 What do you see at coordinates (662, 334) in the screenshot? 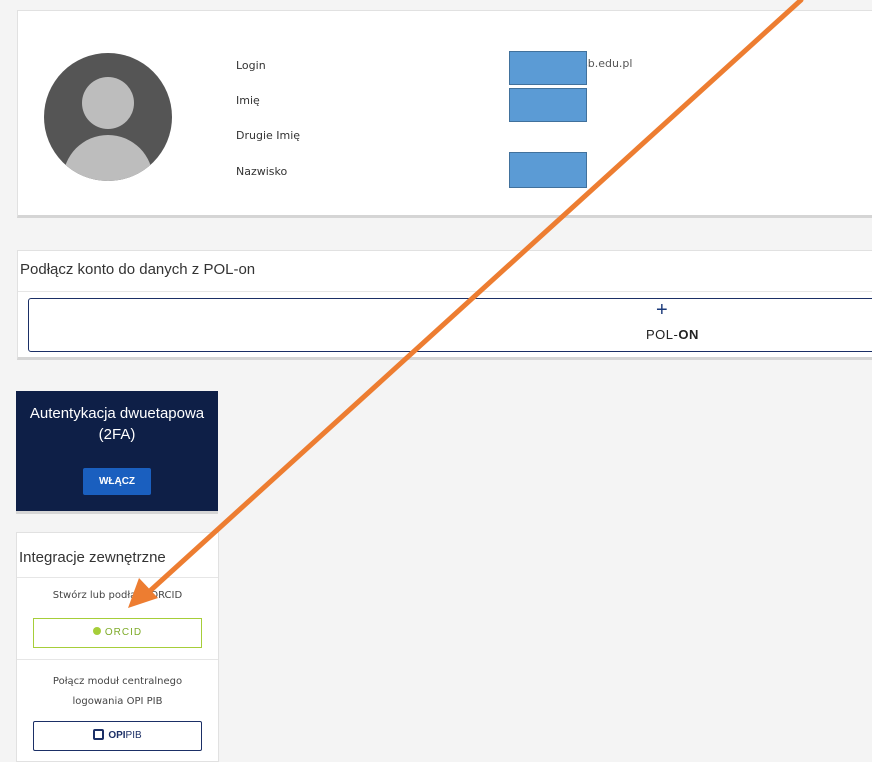
I see `polon-logo-left: POL-` at bounding box center [662, 334].